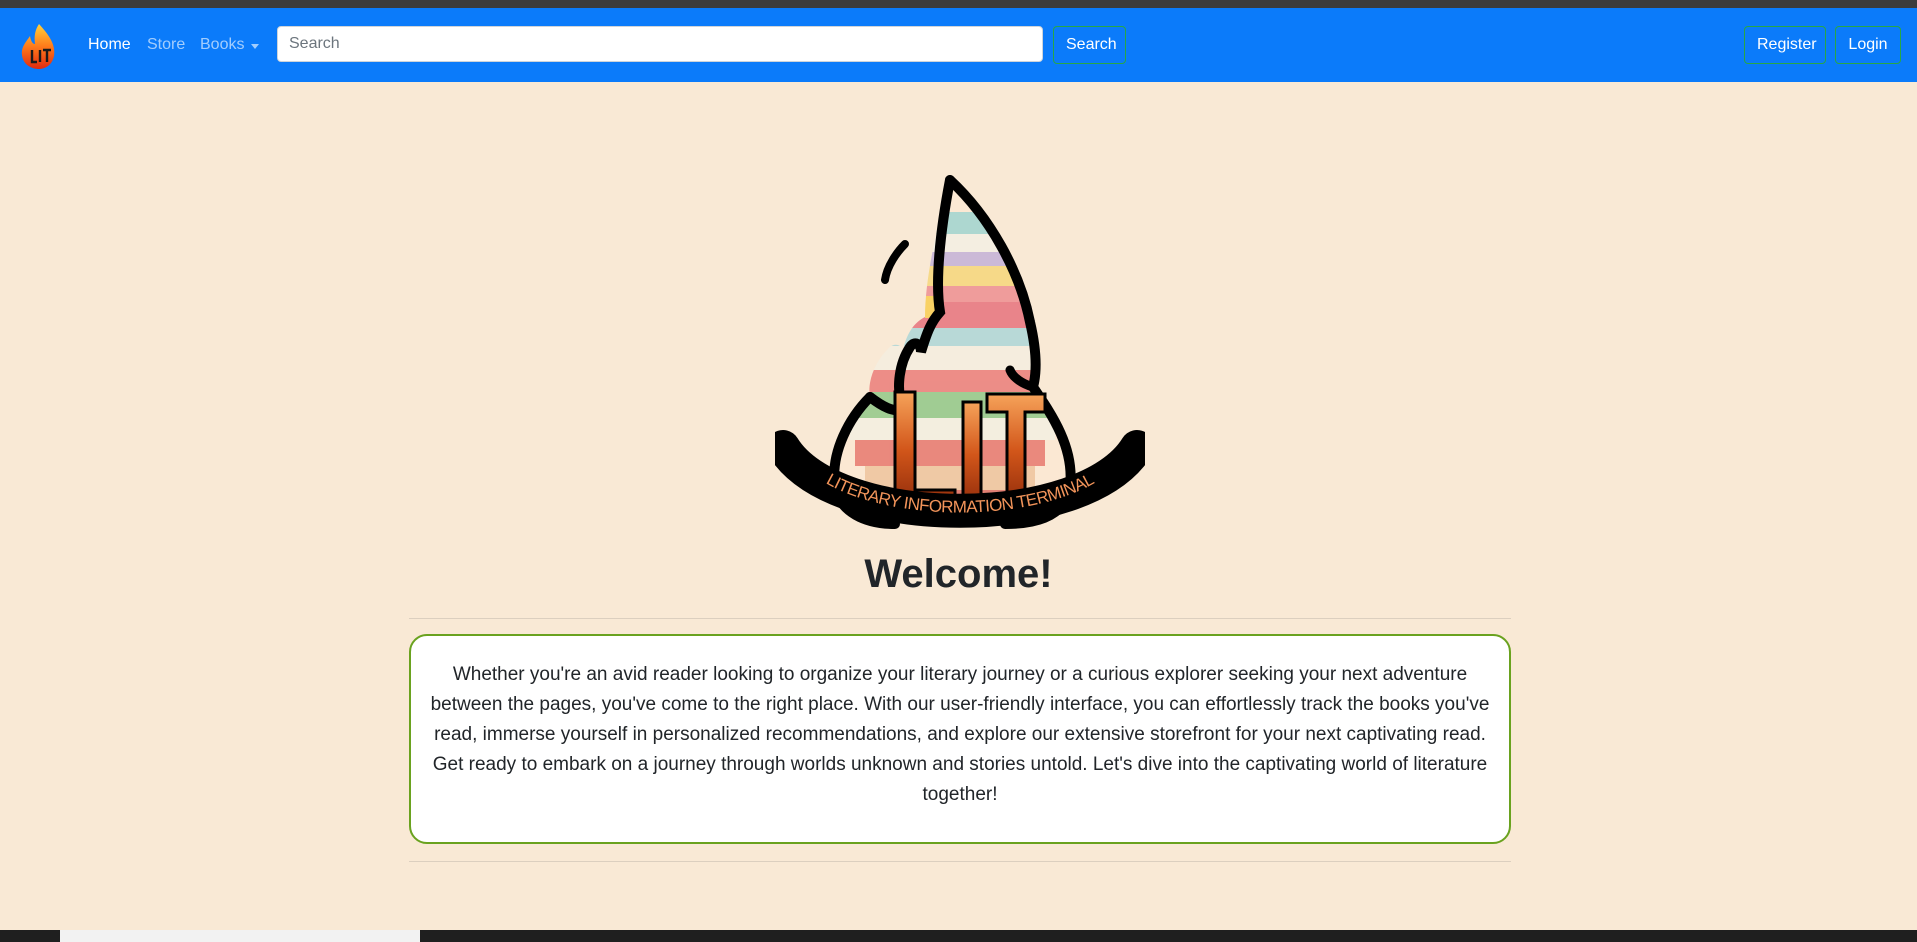 The height and width of the screenshot is (942, 1917). Describe the element at coordinates (1868, 45) in the screenshot. I see `login-button: Login` at that location.